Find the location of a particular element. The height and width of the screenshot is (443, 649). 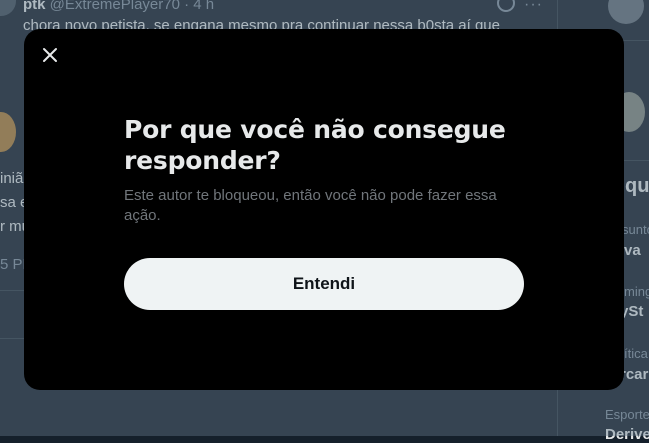

got-it-button: Entendi is located at coordinates (324, 284).